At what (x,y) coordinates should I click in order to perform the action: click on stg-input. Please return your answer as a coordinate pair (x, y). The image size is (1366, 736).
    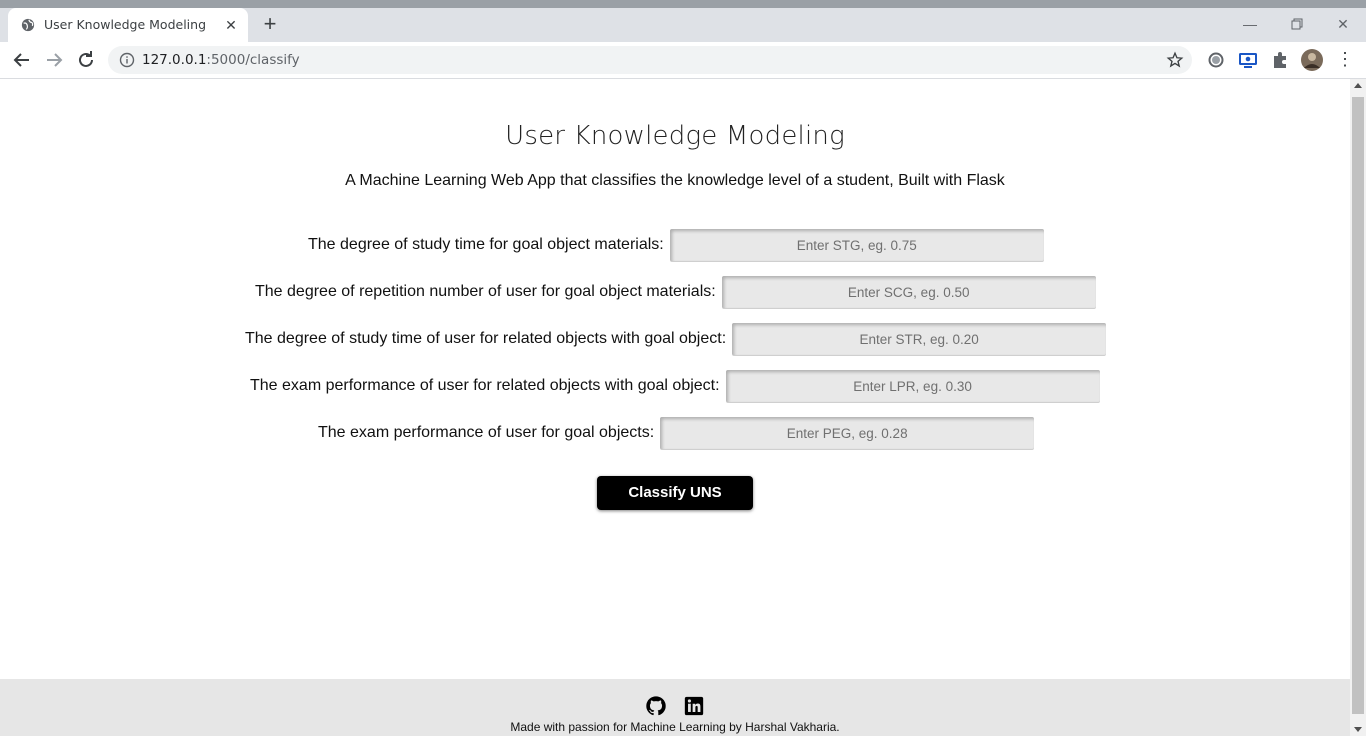
    Looking at the image, I should click on (856, 245).